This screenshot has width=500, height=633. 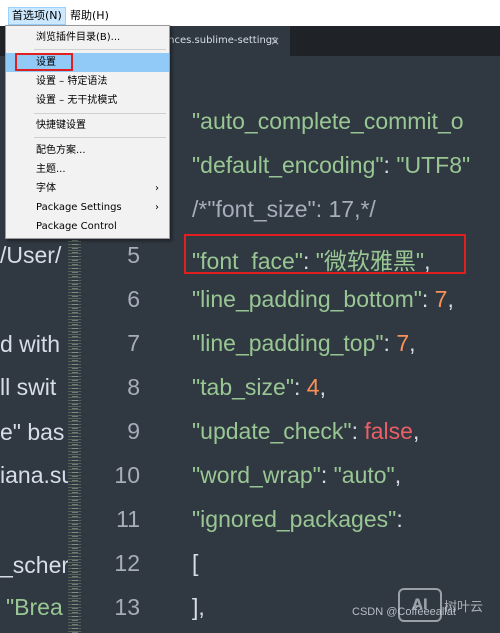 I want to click on code-token: "default_encoding", so click(x=288, y=165).